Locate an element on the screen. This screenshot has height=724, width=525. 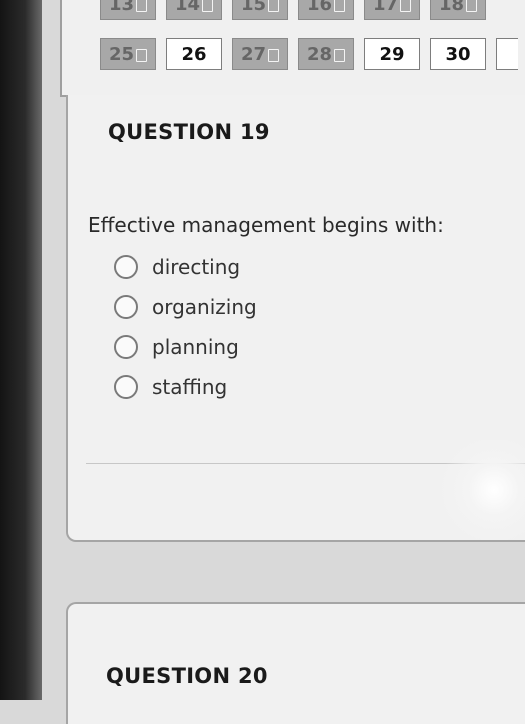
question-nav-button: 28 is located at coordinates (326, 54).